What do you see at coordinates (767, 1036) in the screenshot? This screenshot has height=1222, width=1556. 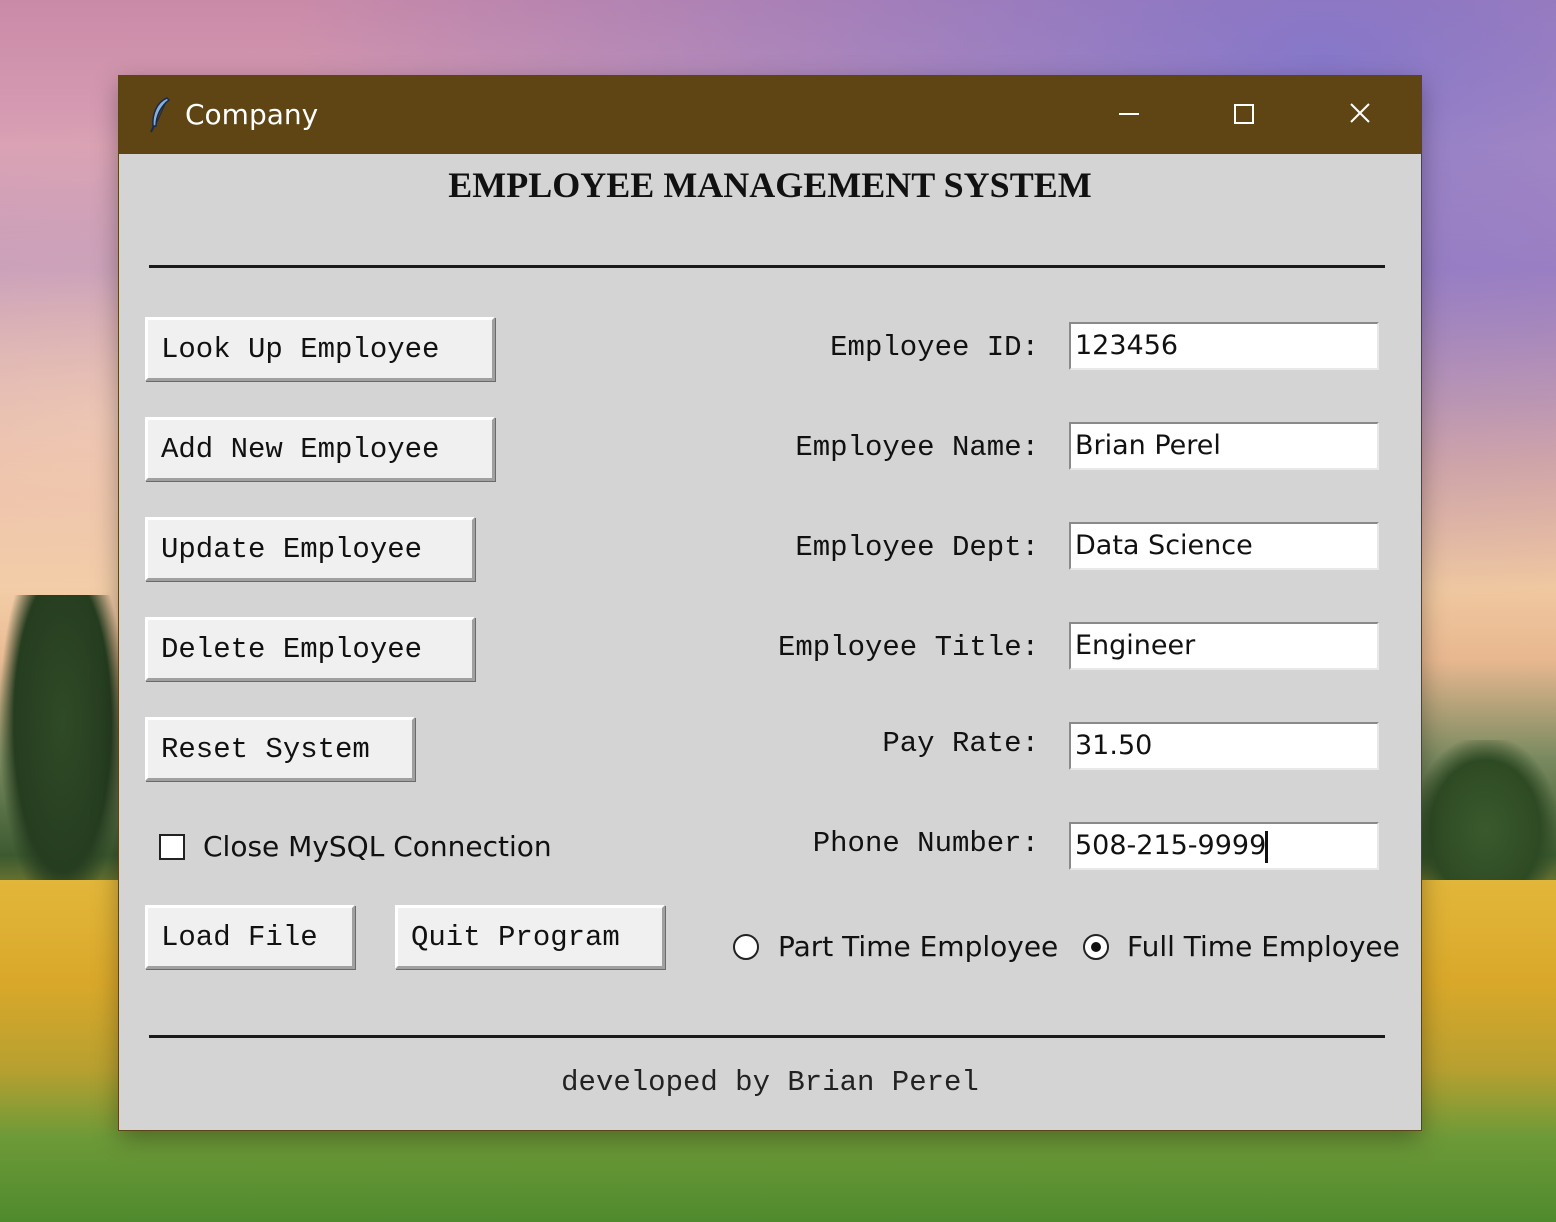 I see `bottom-divider` at bounding box center [767, 1036].